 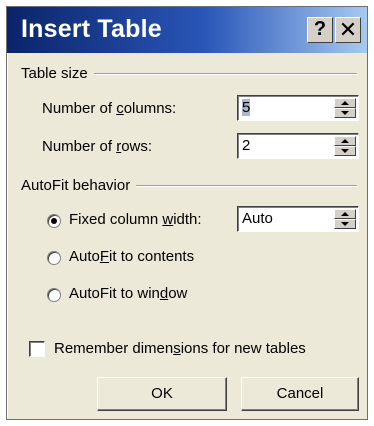 What do you see at coordinates (37, 349) in the screenshot?
I see `remember-dimensions-checkbox` at bounding box center [37, 349].